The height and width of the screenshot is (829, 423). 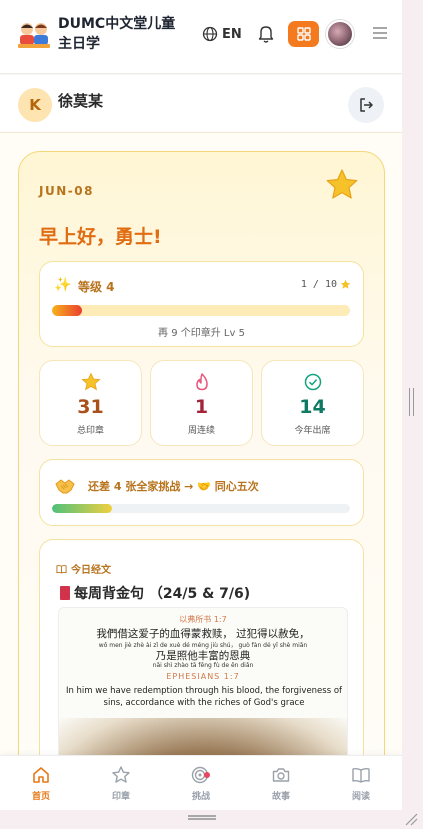 What do you see at coordinates (96, 287) in the screenshot?
I see `level-label: 等级 4` at bounding box center [96, 287].